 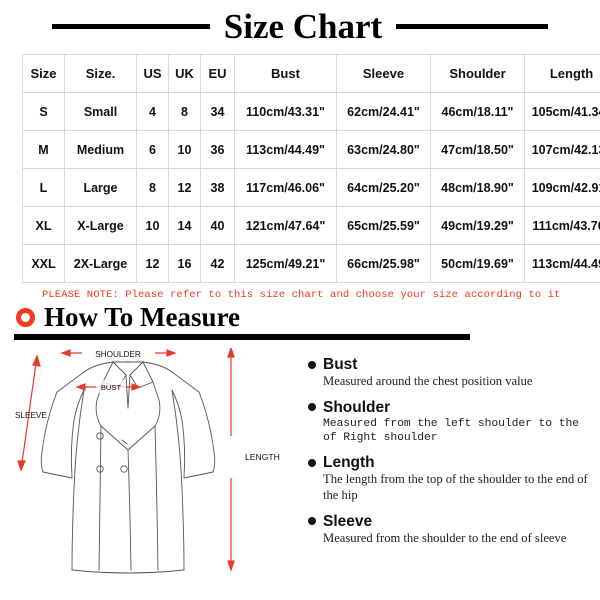 What do you see at coordinates (152, 149) in the screenshot?
I see `cell-us: 6` at bounding box center [152, 149].